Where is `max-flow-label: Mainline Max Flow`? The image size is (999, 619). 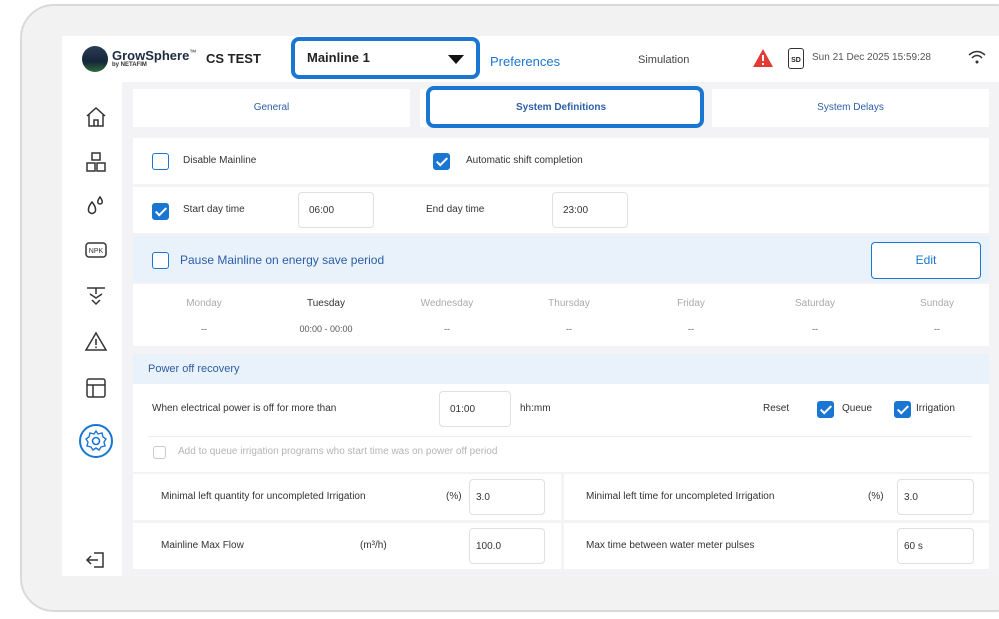
max-flow-label: Mainline Max Flow is located at coordinates (202, 545).